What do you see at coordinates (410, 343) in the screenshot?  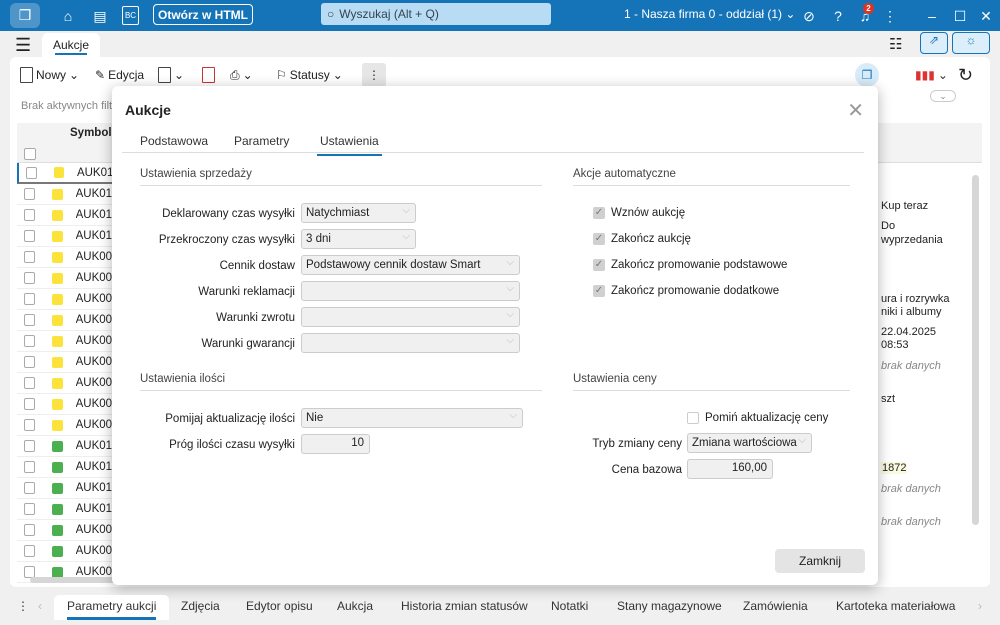 I see `warranty-select` at bounding box center [410, 343].